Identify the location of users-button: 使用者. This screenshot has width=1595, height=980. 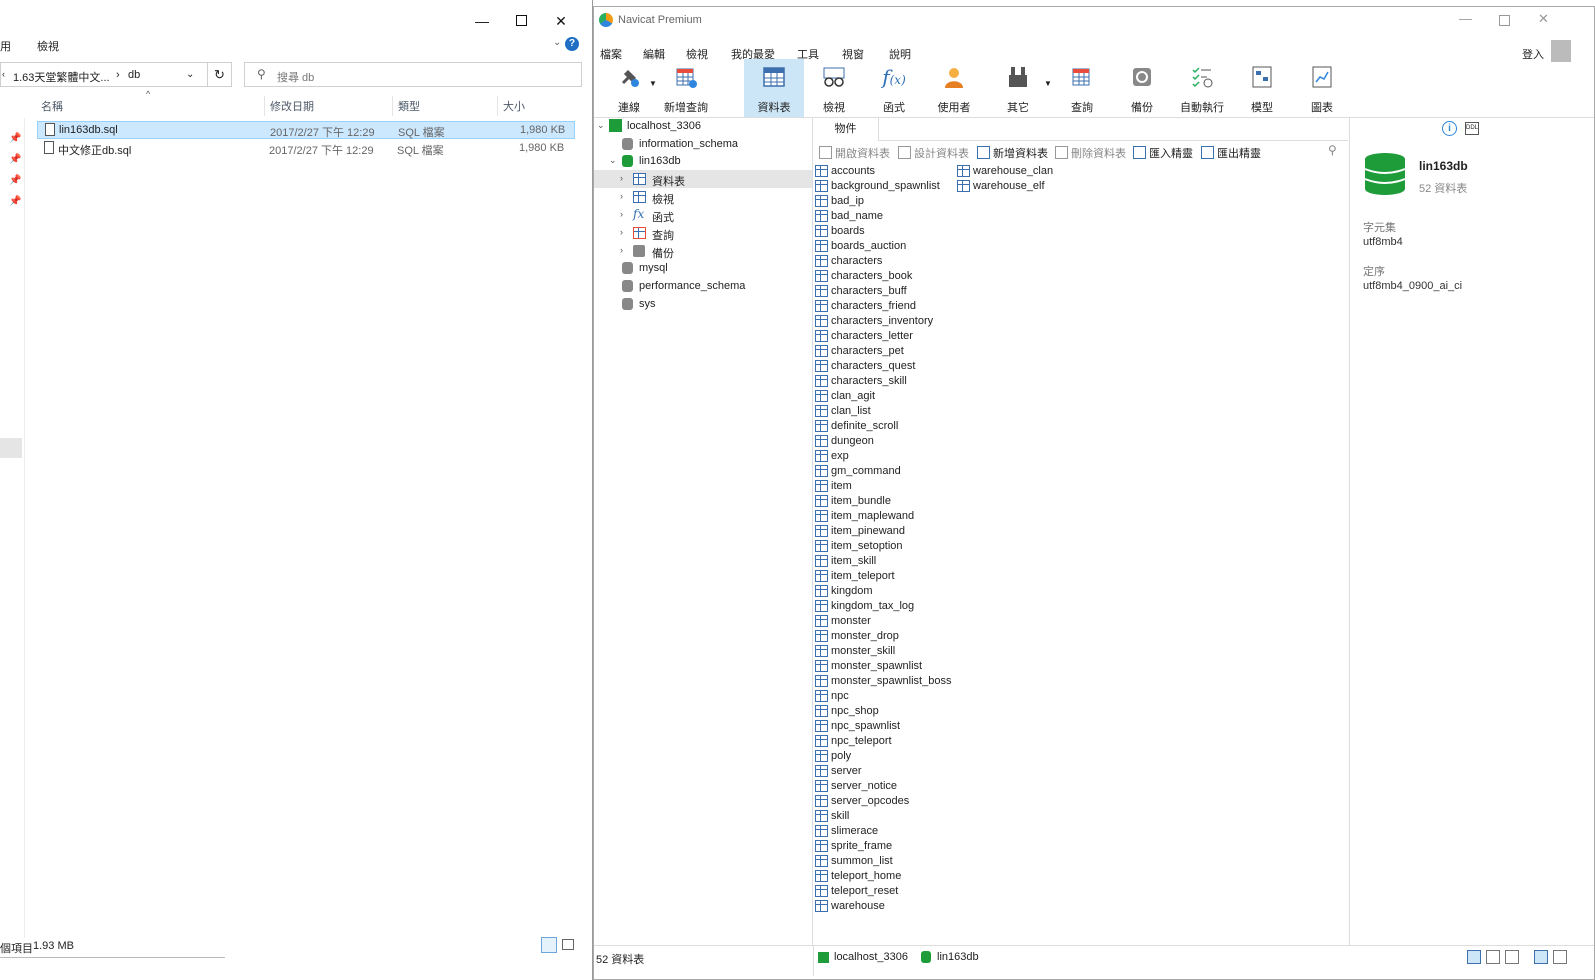
(954, 88).